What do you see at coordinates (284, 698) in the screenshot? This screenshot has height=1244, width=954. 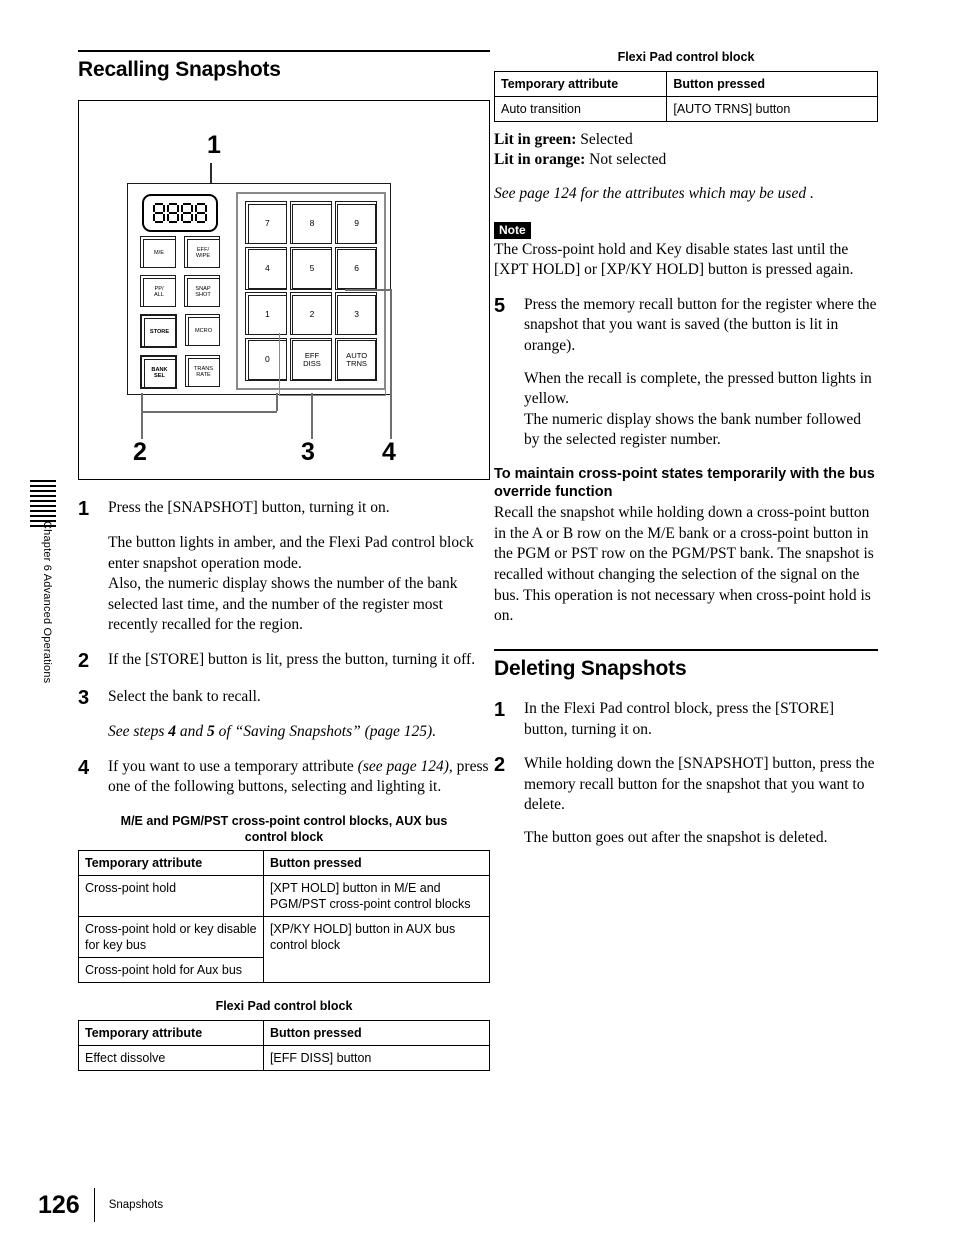 I see `step-3: 3 Select the bank to recall.` at bounding box center [284, 698].